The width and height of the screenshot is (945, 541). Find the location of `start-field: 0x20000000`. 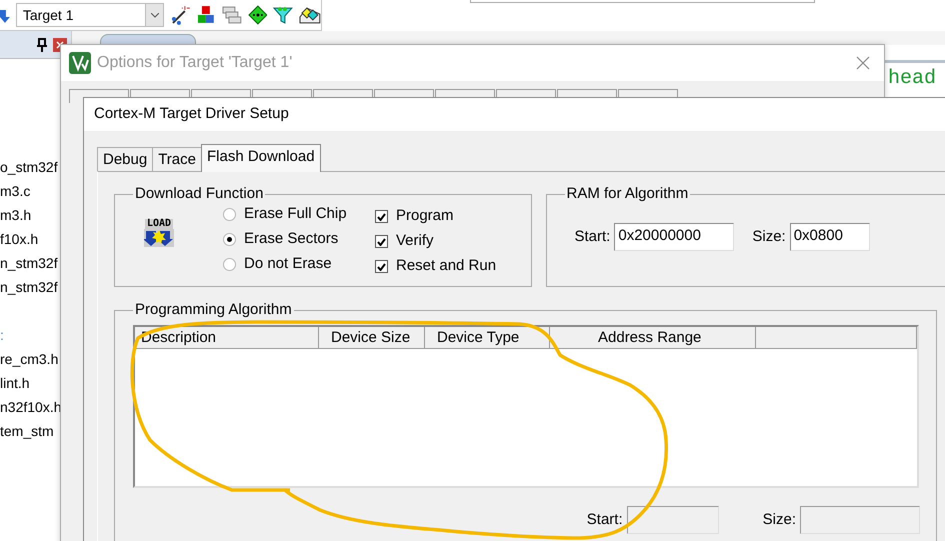

start-field: 0x20000000 is located at coordinates (674, 237).